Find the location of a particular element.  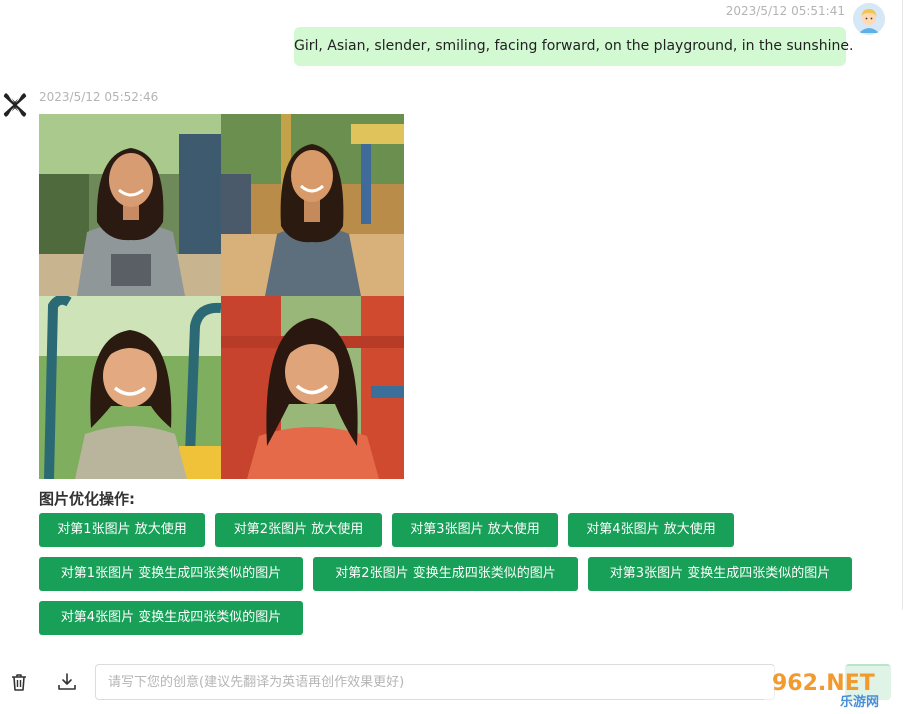

user-message-timestamp: 2023/5/12 05:51:41 is located at coordinates (785, 11).